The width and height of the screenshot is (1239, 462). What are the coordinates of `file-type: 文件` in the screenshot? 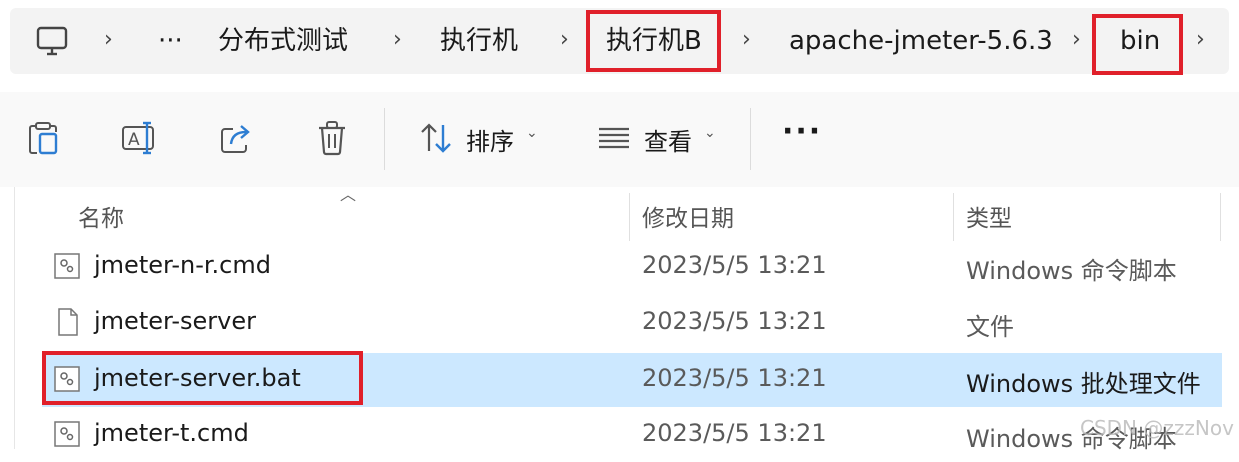 It's located at (990, 327).